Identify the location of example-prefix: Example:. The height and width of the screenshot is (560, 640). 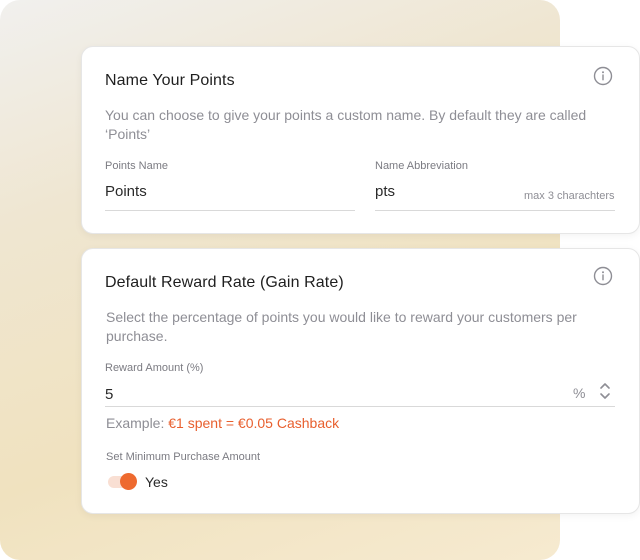
(137, 423).